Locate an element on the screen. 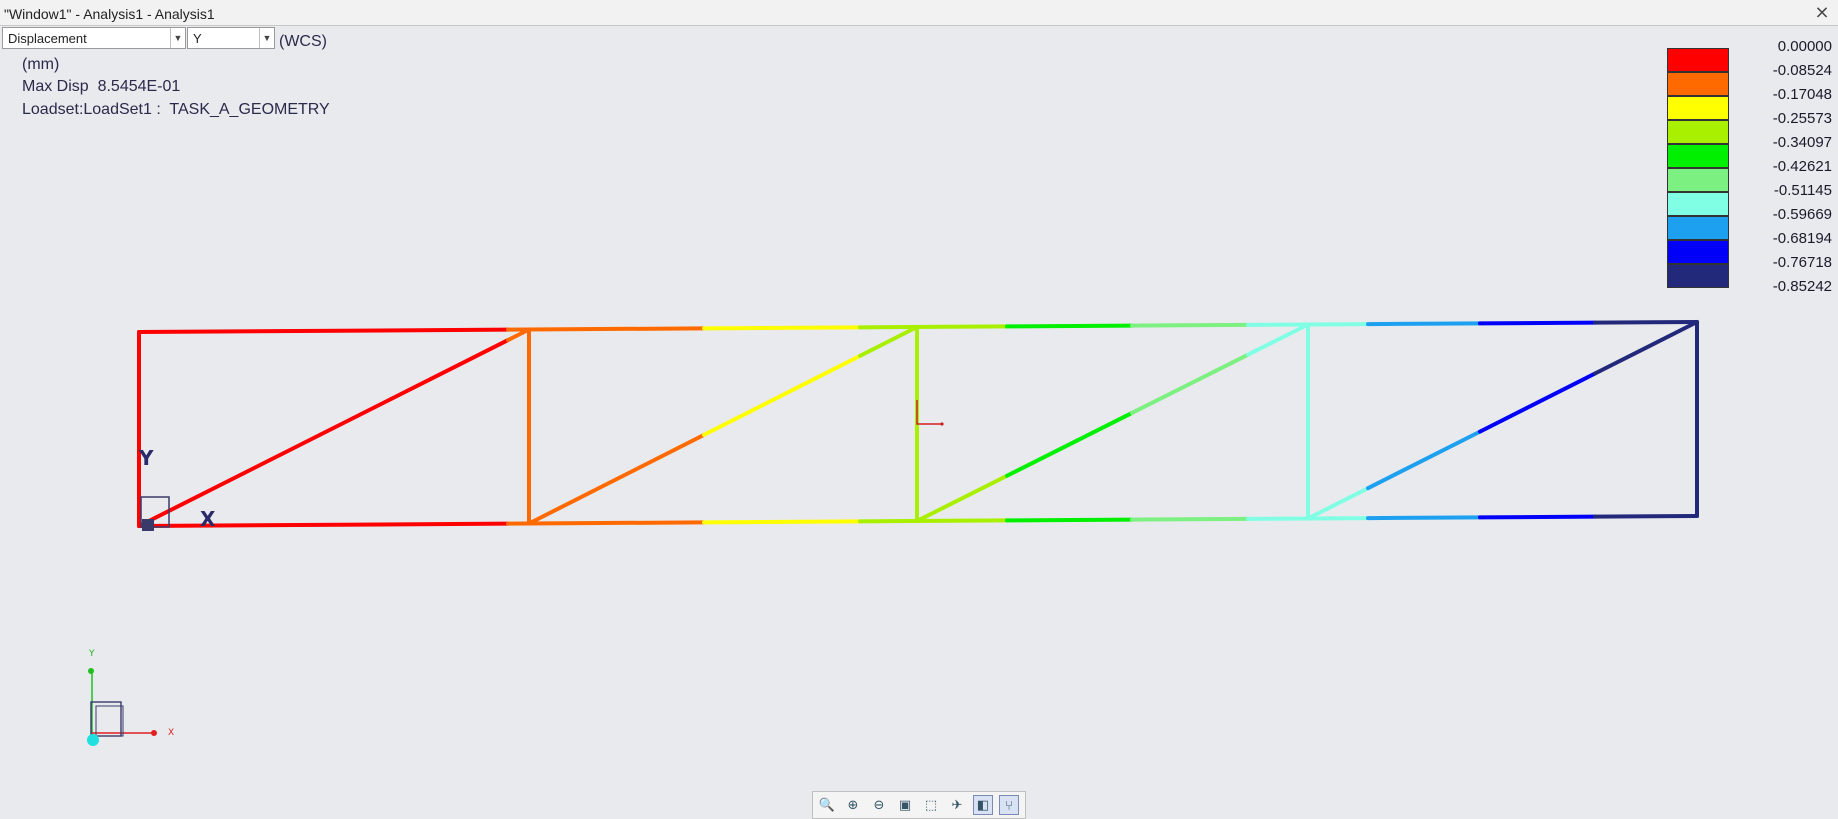 This screenshot has width=1838, height=819. orientation-triad-icon is located at coordinates (122, 707).